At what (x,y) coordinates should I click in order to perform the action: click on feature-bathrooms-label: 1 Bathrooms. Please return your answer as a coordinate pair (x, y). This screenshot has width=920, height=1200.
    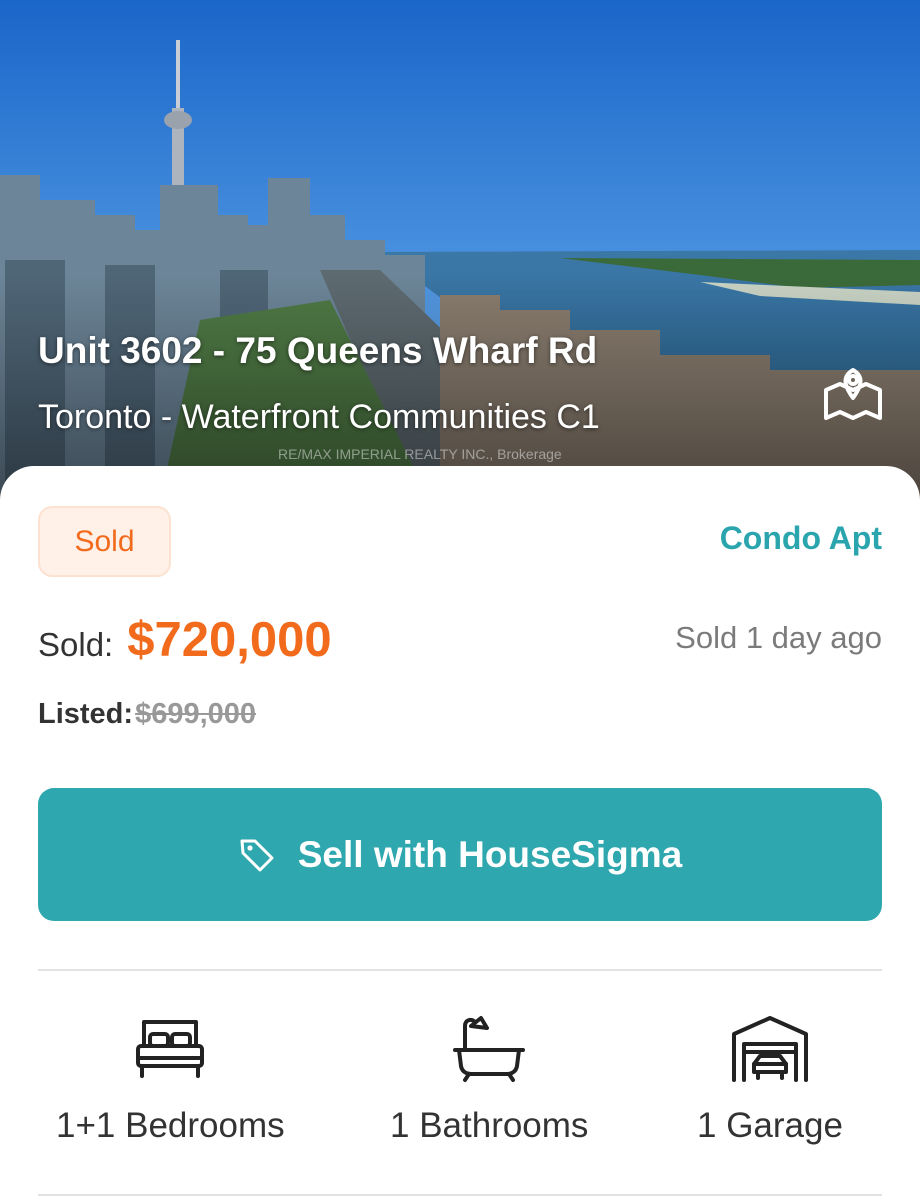
    Looking at the image, I should click on (489, 1125).